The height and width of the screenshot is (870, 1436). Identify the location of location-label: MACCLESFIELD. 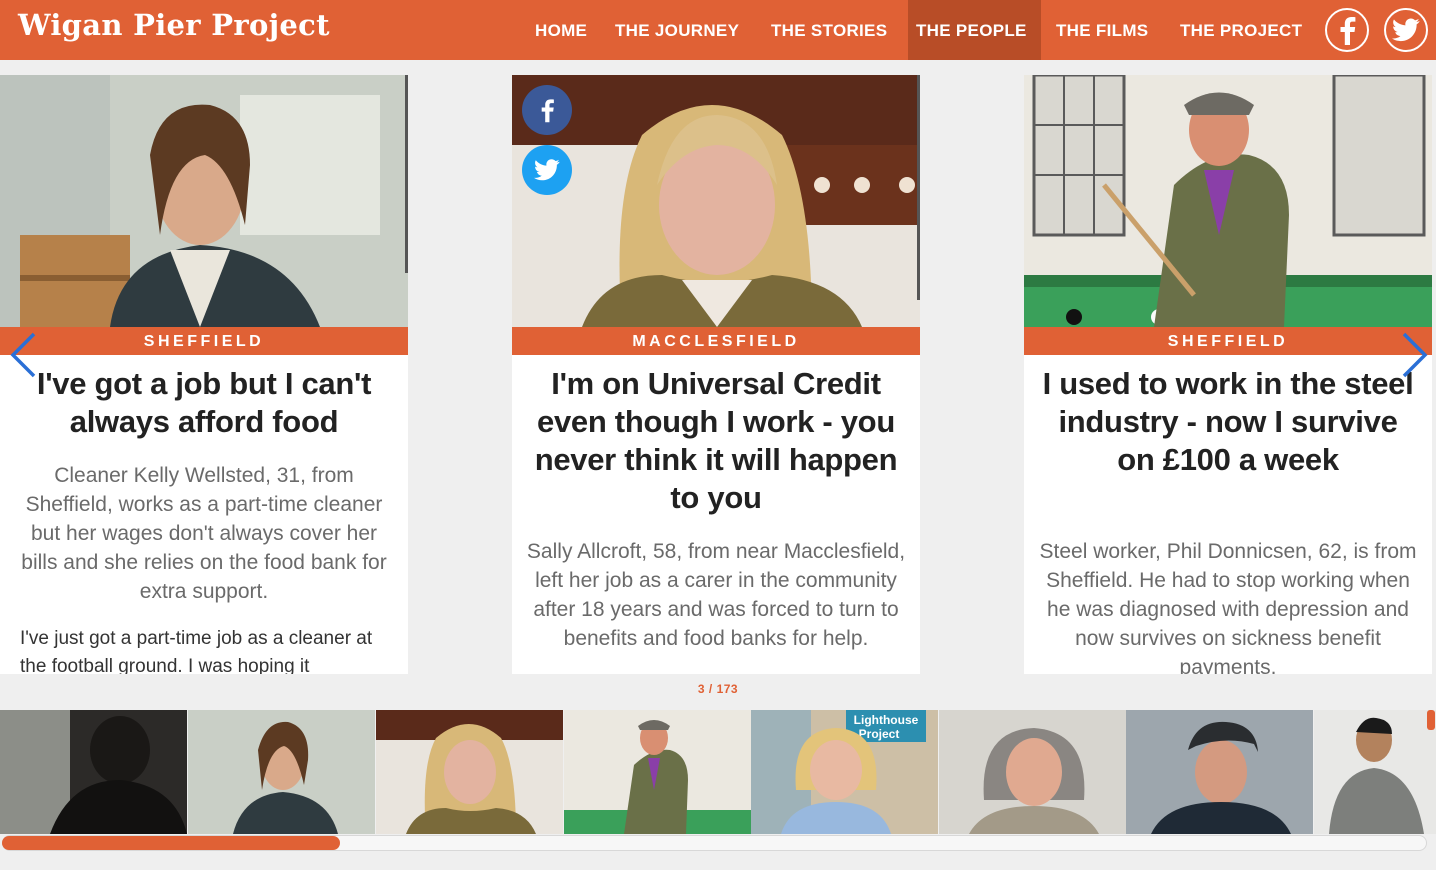
(716, 341).